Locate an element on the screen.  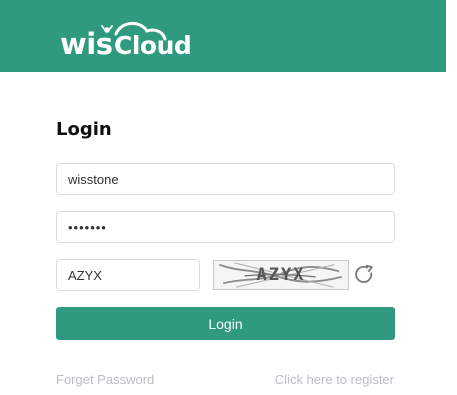
login-button: Login is located at coordinates (225, 323).